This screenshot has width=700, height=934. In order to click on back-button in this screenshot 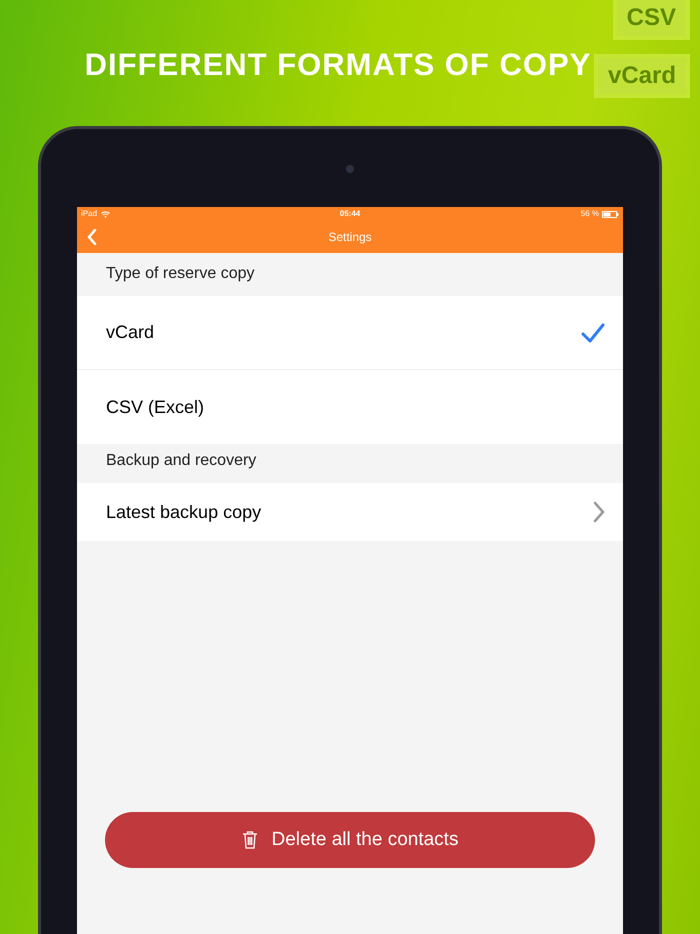, I will do `click(92, 237)`.